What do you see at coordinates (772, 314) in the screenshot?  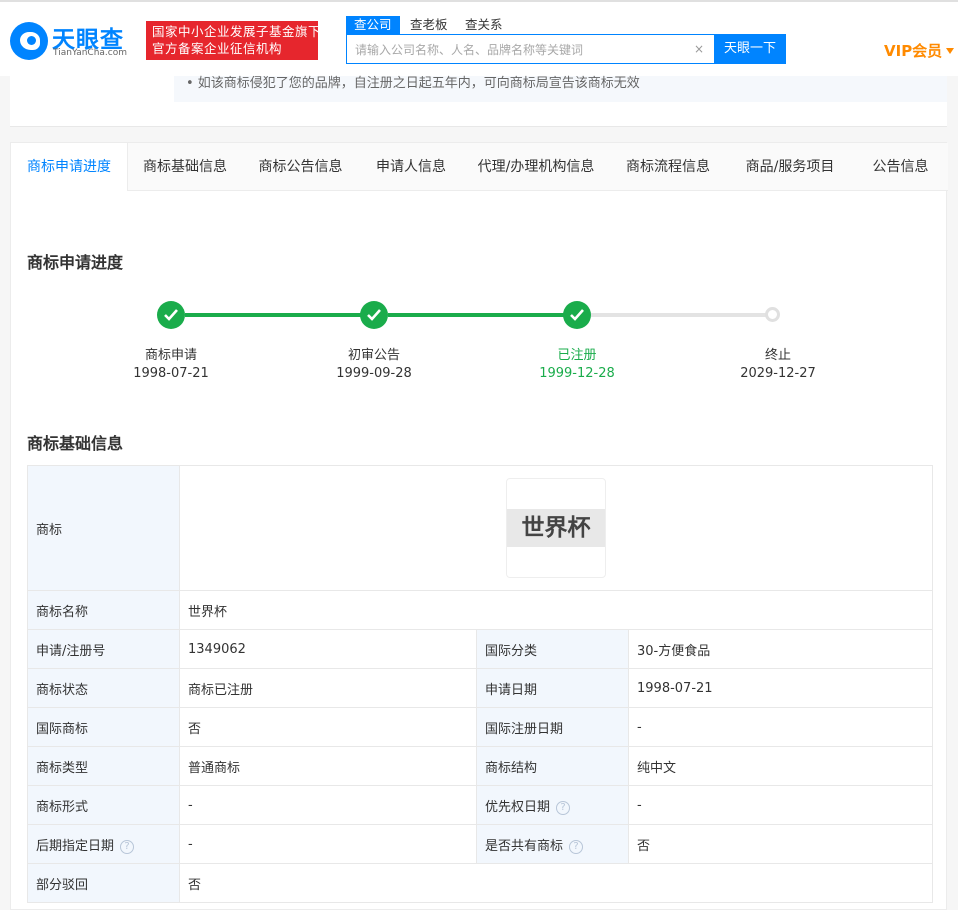 I see `pending-dot-icon` at bounding box center [772, 314].